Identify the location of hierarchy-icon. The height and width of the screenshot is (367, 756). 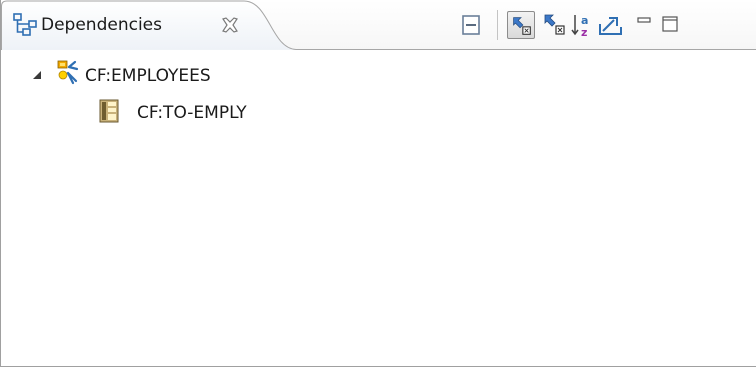
(25, 24).